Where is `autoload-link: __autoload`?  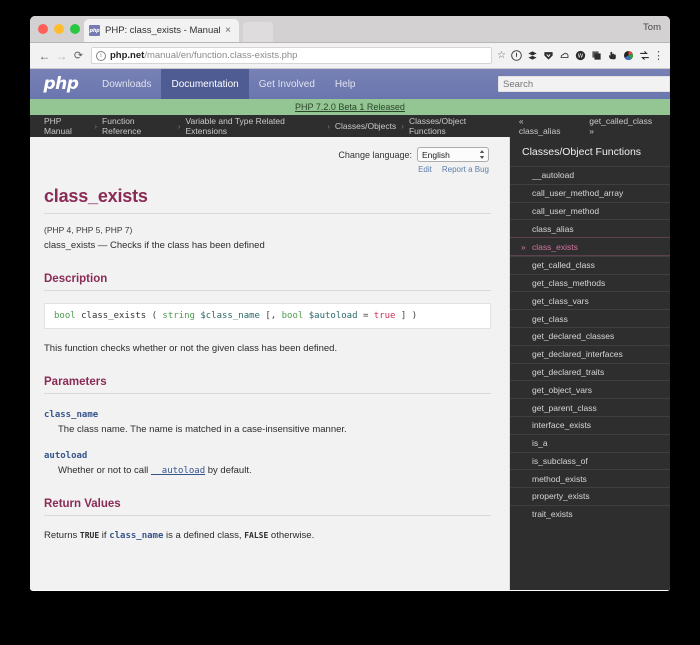 autoload-link: __autoload is located at coordinates (178, 471).